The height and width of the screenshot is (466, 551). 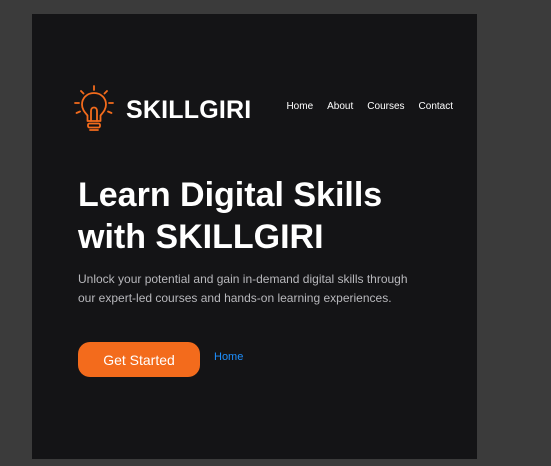 What do you see at coordinates (436, 106) in the screenshot?
I see `nav-contact-link: Contact` at bounding box center [436, 106].